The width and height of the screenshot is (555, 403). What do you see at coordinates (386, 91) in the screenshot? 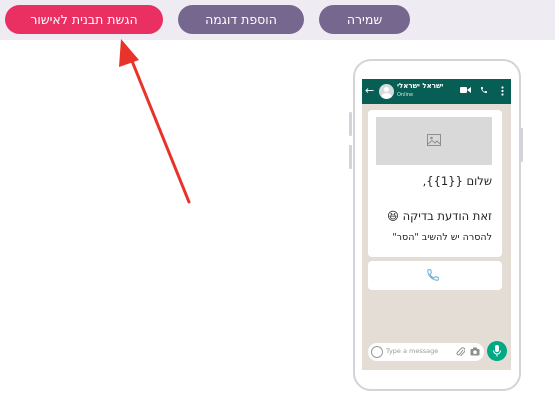
I see `avatar-icon` at bounding box center [386, 91].